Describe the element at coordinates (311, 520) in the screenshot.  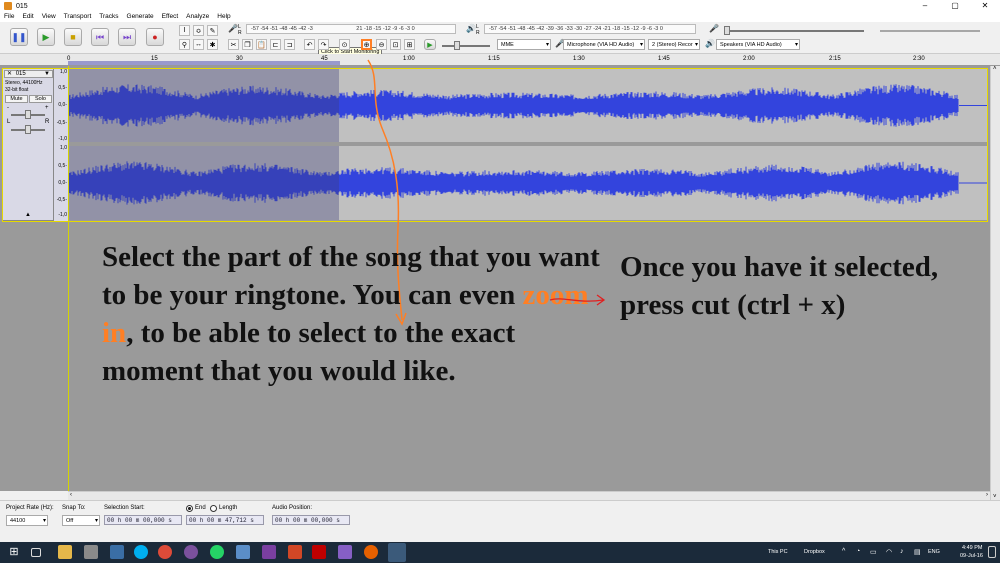
I see `audio-position-field: 00 h 00 m 00,000 s` at that location.